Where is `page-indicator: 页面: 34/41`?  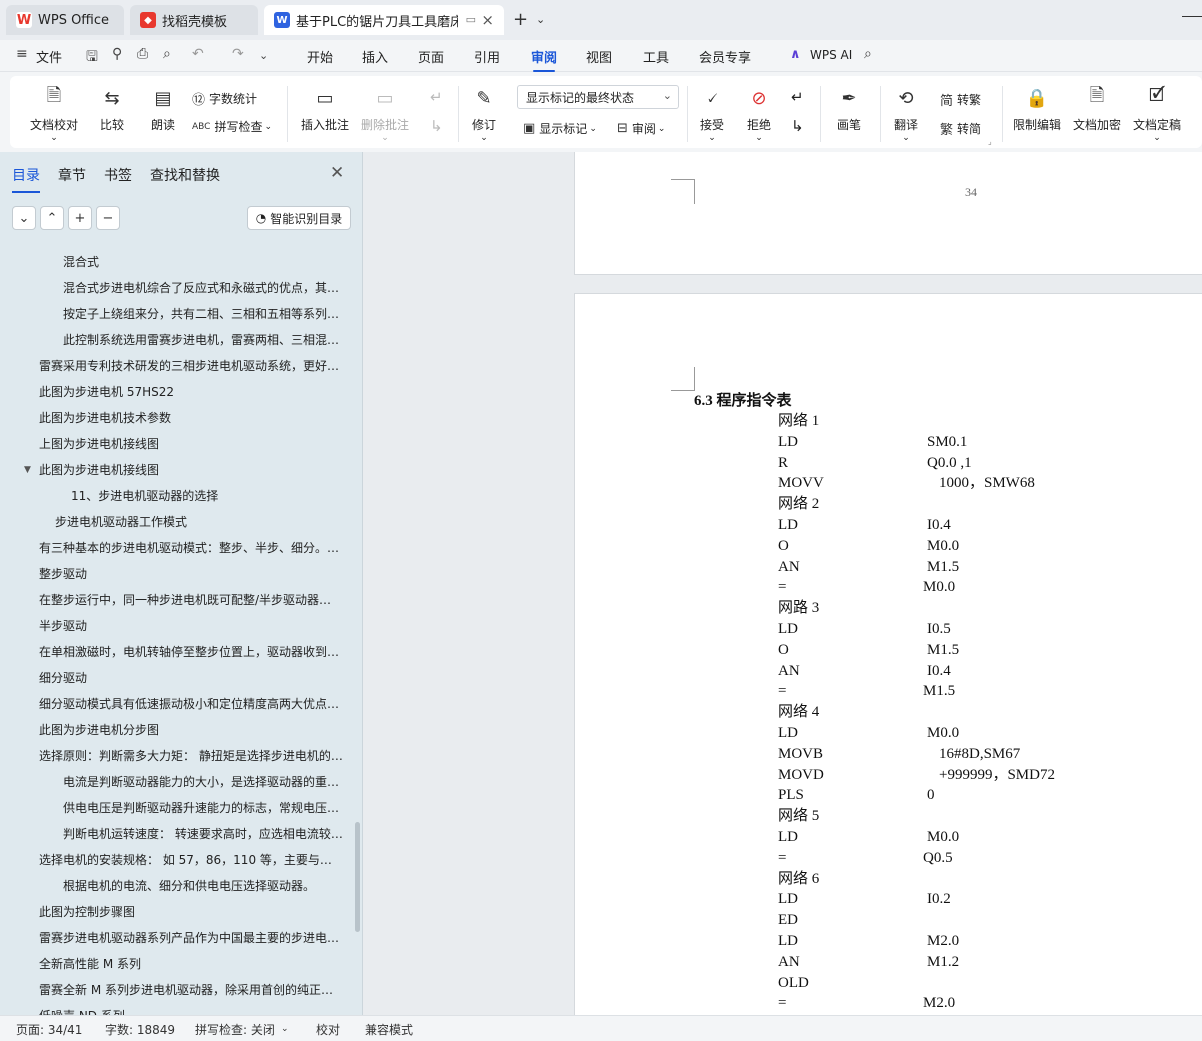 page-indicator: 页面: 34/41 is located at coordinates (49, 1029).